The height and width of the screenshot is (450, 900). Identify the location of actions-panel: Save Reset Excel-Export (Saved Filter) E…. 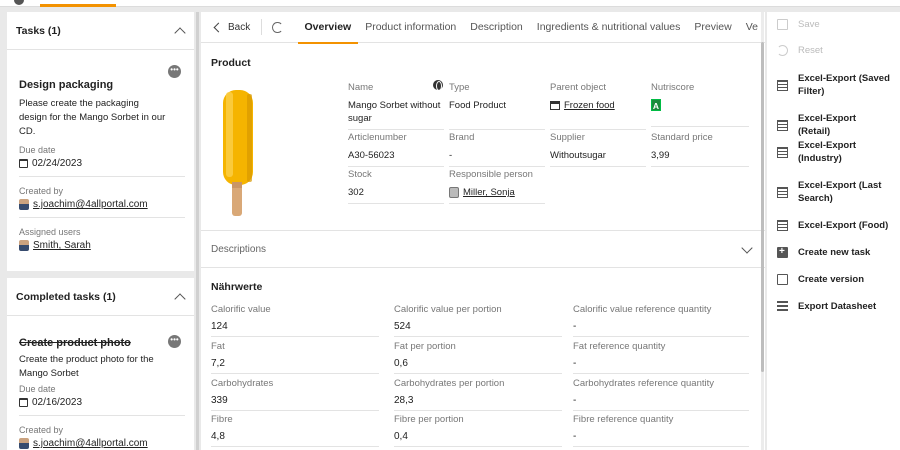
(833, 231).